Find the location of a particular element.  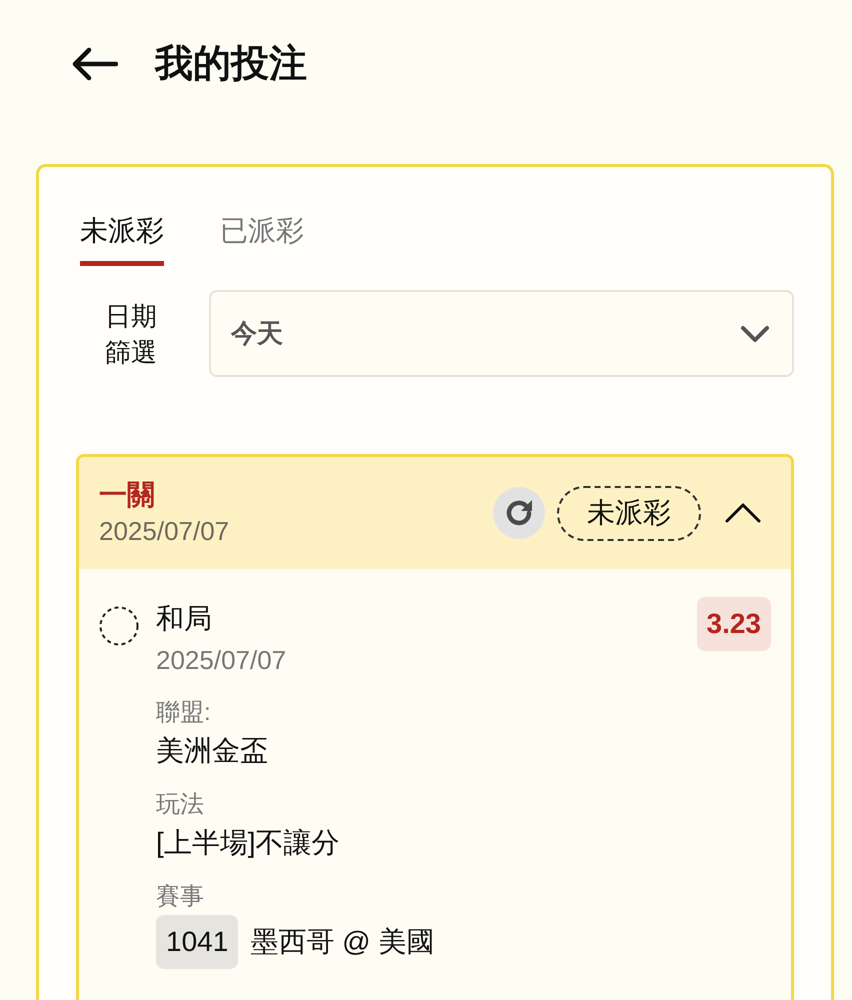

tab: 已派彩 is located at coordinates (262, 239).